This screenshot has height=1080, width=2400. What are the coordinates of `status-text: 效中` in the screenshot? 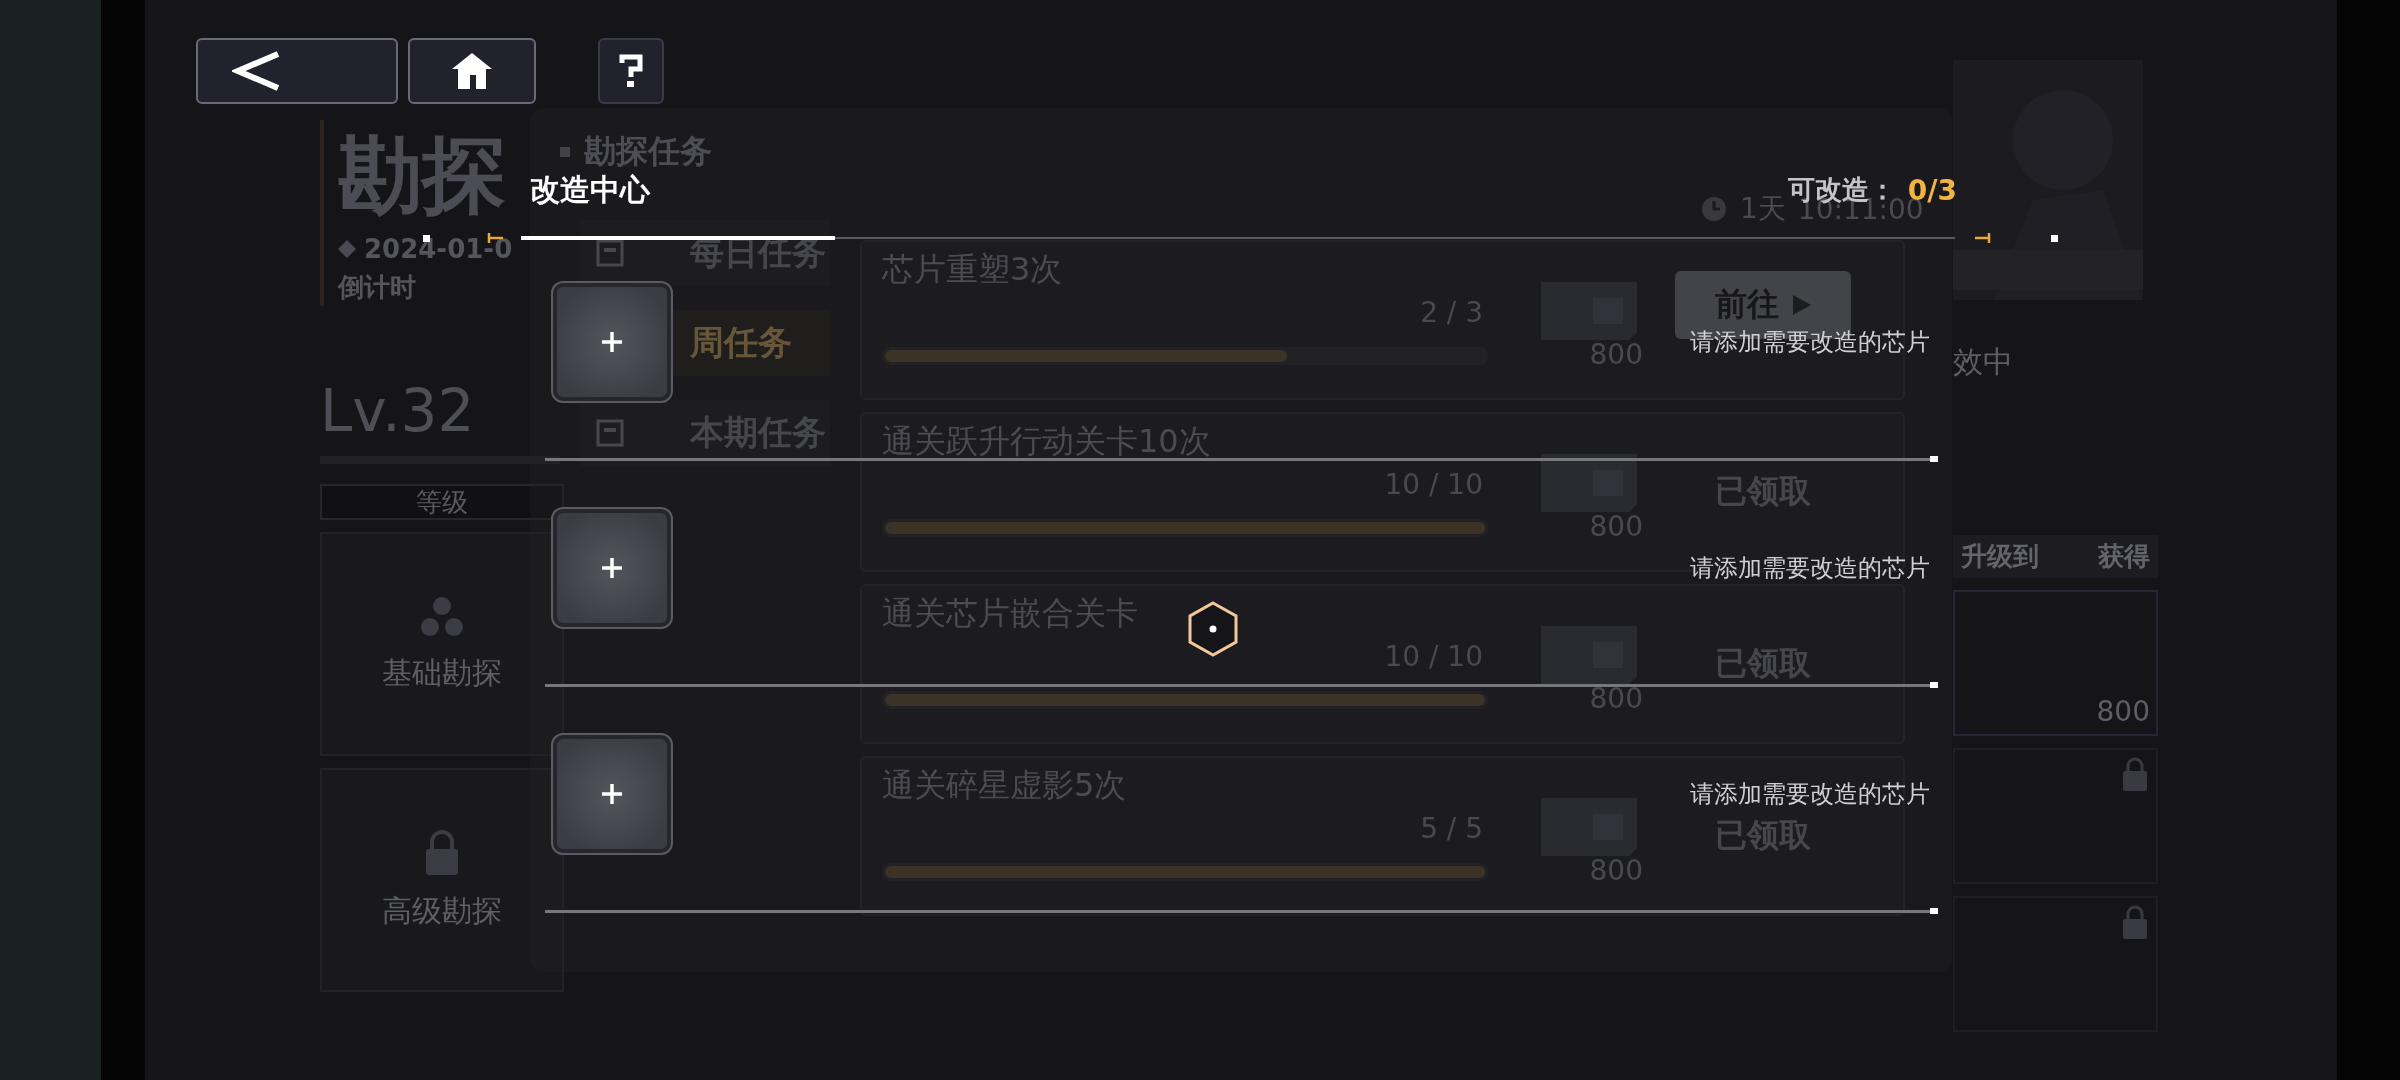 It's located at (1983, 362).